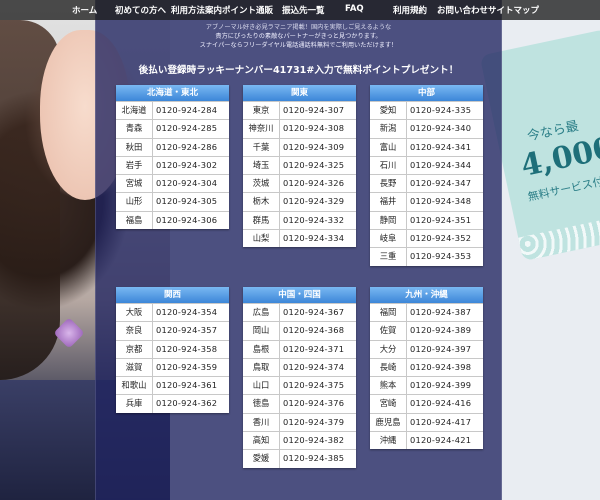 The image size is (600, 500). I want to click on phone-number-link: 0120-924-387, so click(440, 312).